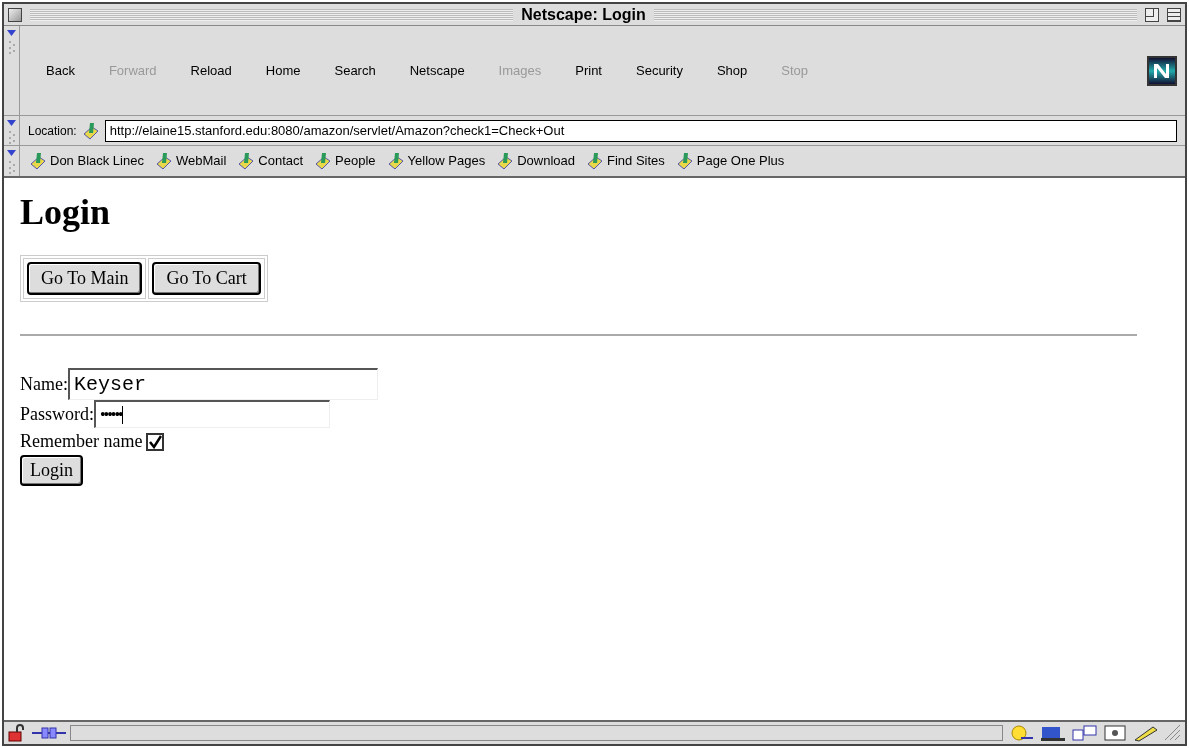 The width and height of the screenshot is (1189, 748). Describe the element at coordinates (625, 161) in the screenshot. I see `bookmark-button: Find Sites` at that location.